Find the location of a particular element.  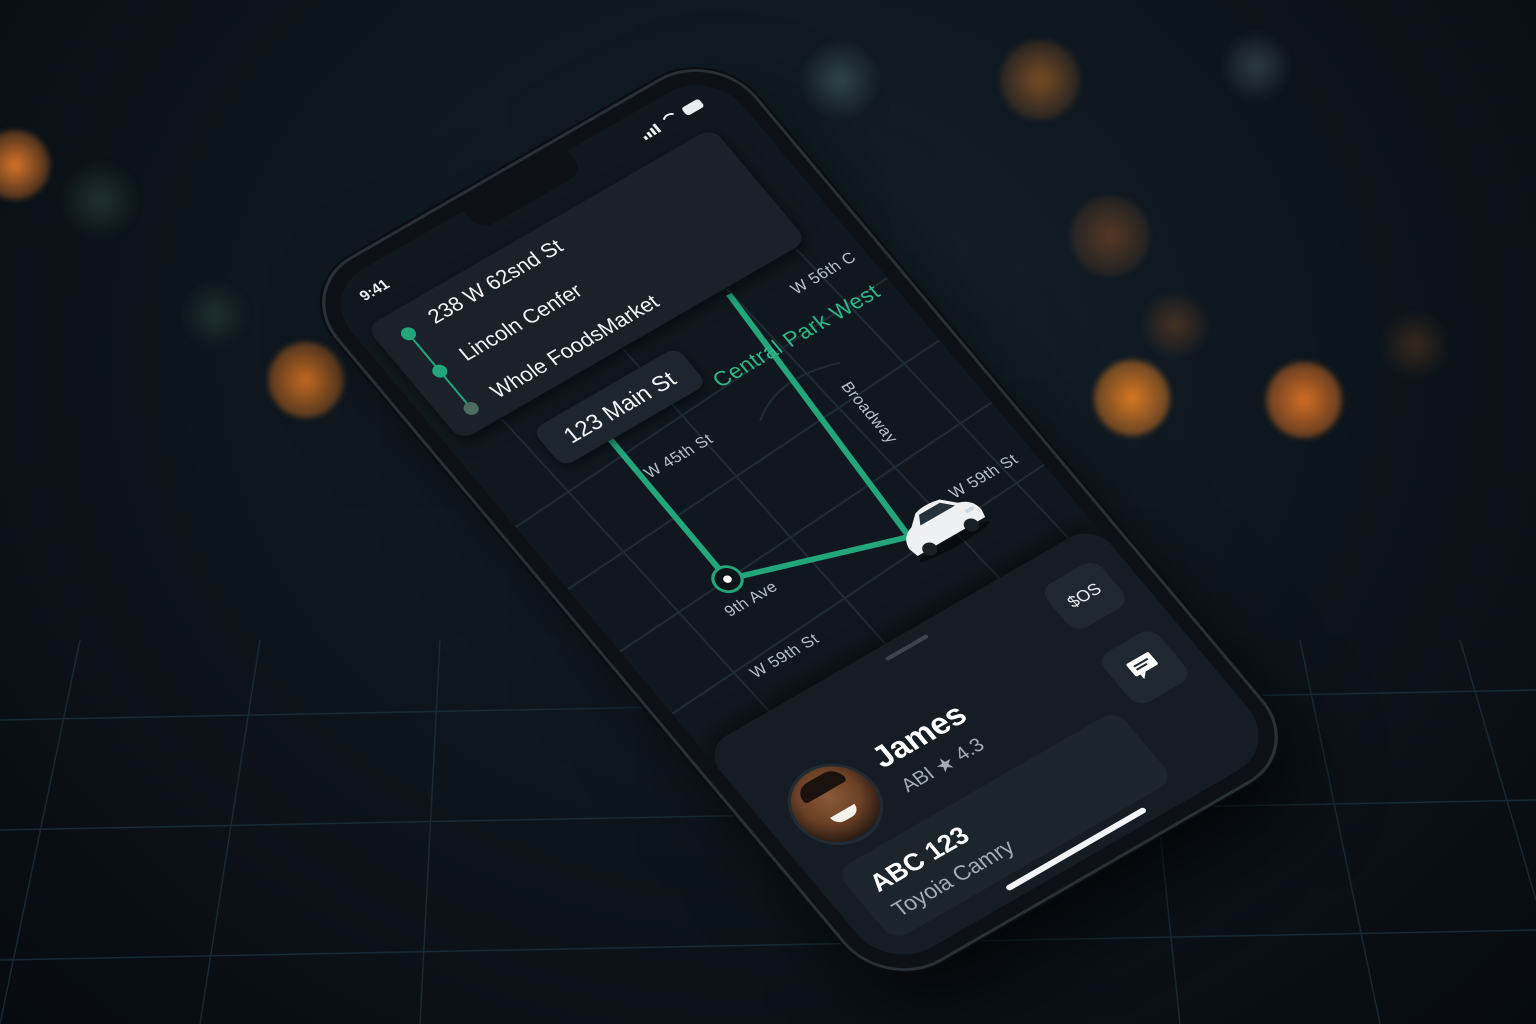

chat-button is located at coordinates (1145, 667).